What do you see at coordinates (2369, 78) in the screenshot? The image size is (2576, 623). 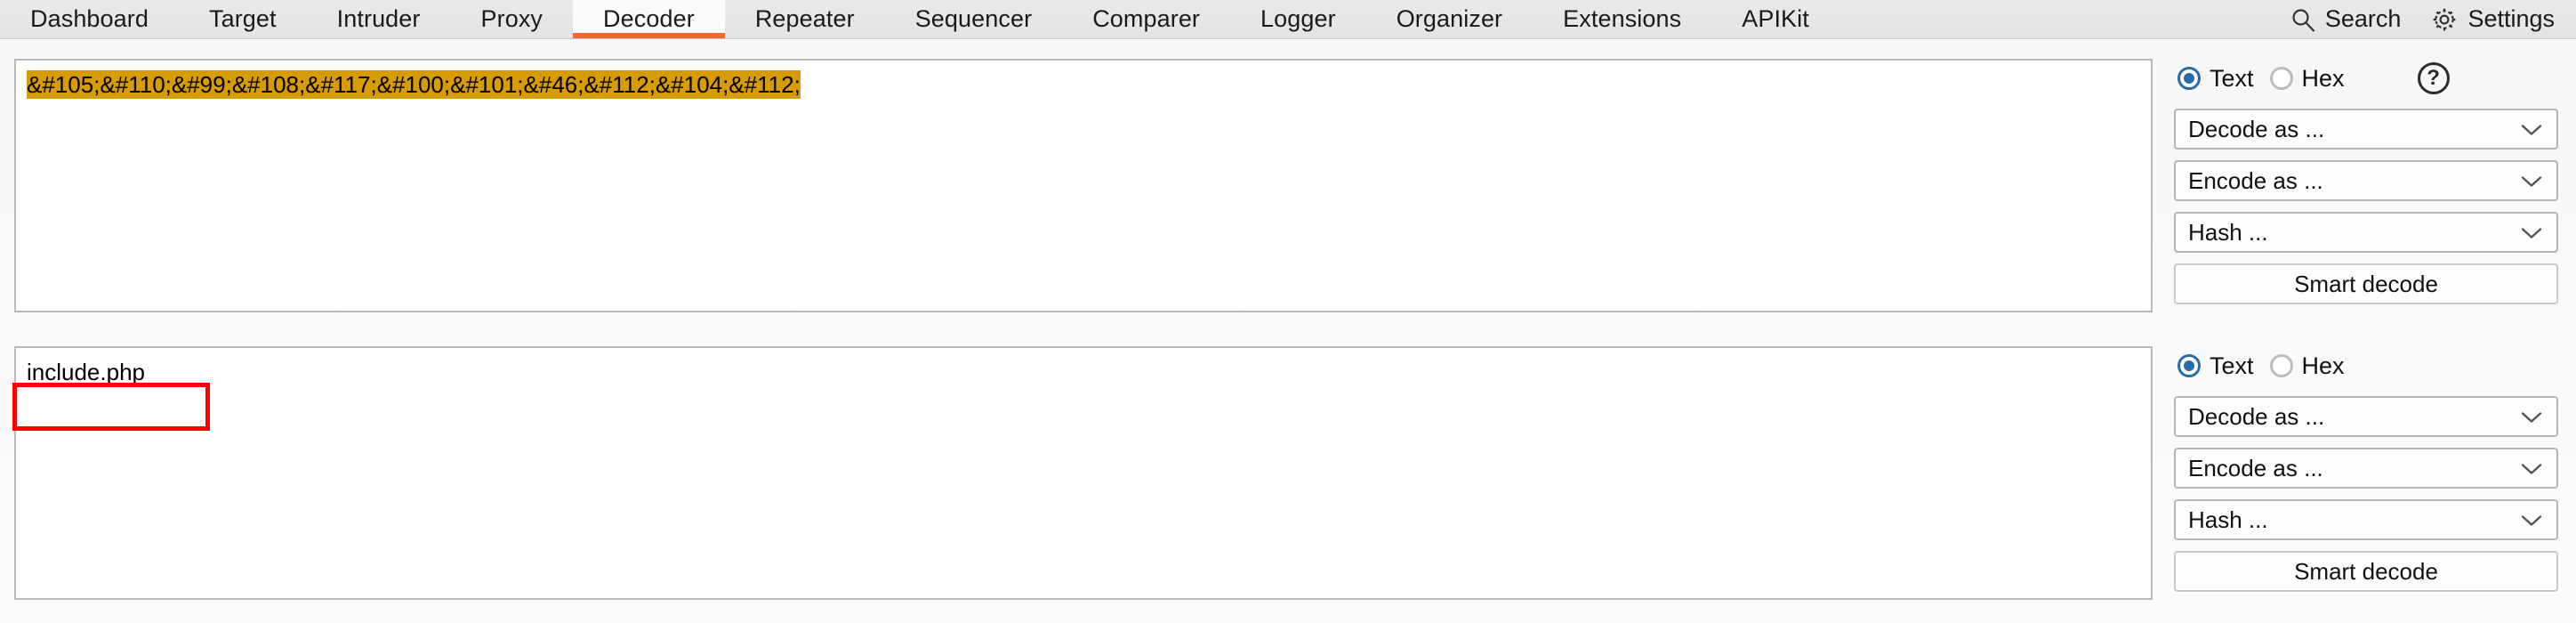 I see `input-format-radio-group: Text Hex ?` at bounding box center [2369, 78].